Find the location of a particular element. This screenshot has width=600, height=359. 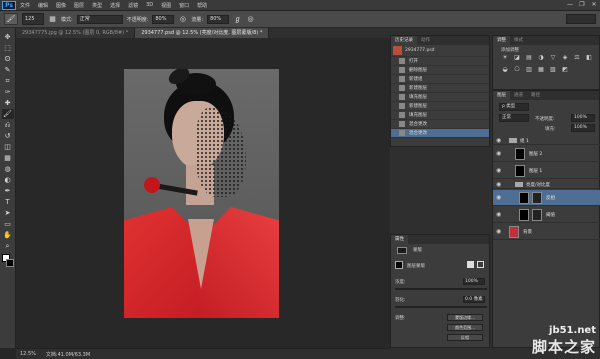

density-slider is located at coordinates (441, 289).